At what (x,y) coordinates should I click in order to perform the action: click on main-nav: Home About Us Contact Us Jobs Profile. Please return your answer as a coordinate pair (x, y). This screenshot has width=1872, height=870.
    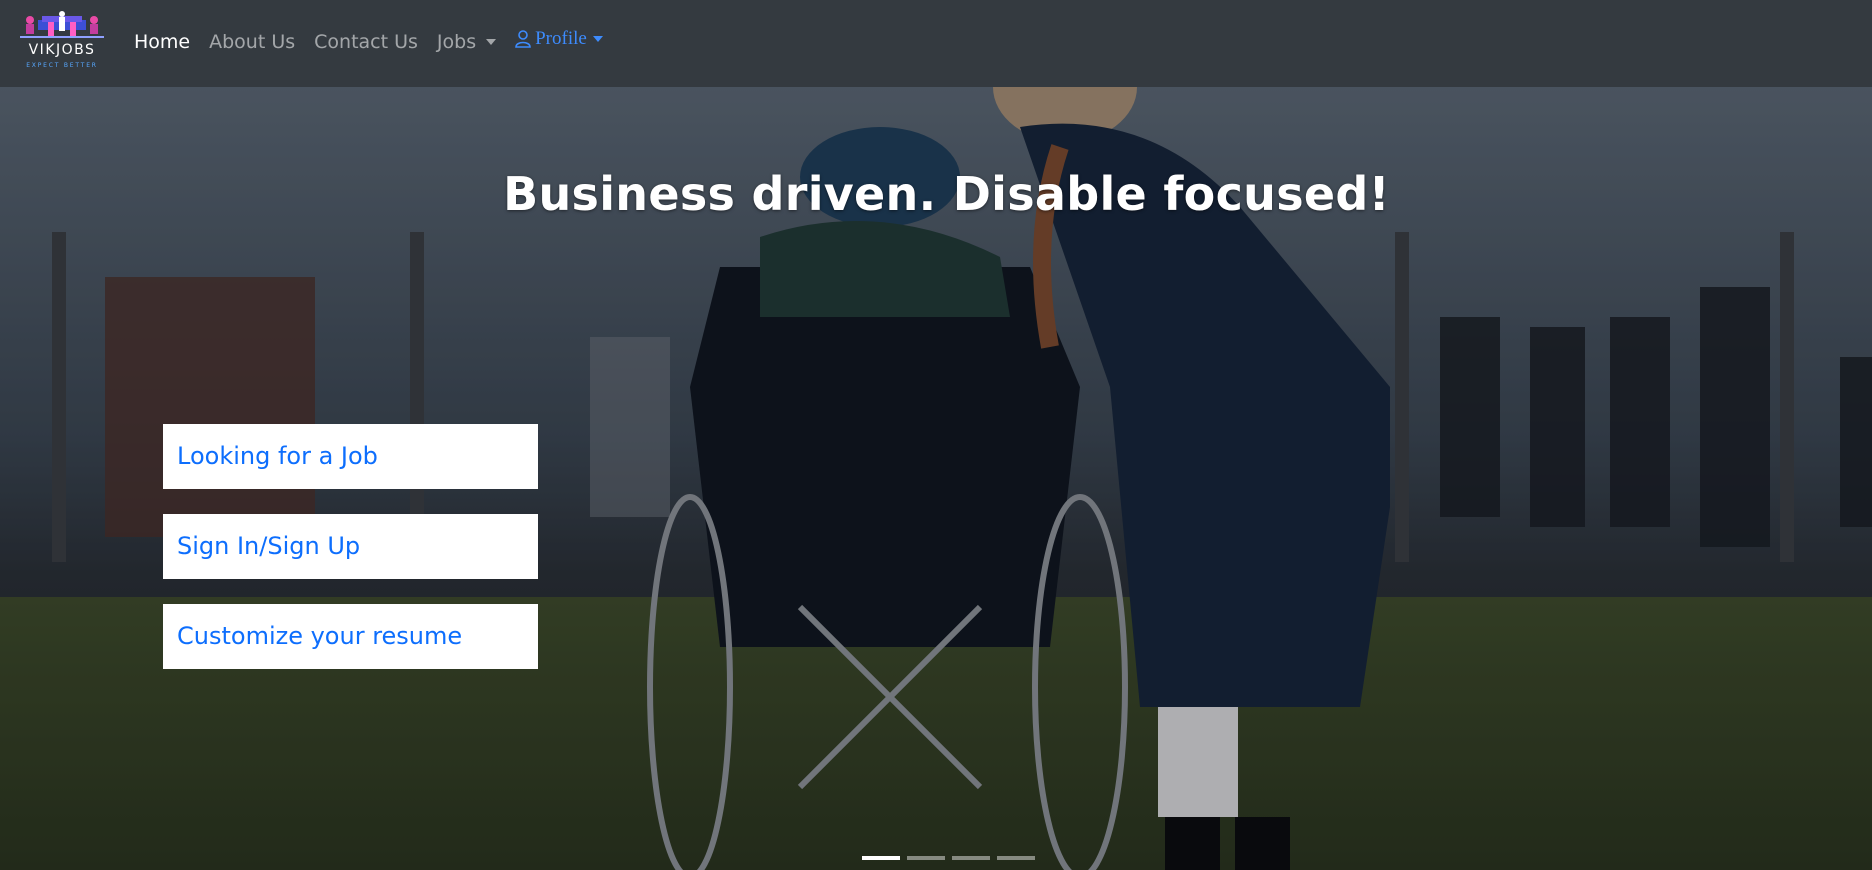
    Looking at the image, I should click on (368, 41).